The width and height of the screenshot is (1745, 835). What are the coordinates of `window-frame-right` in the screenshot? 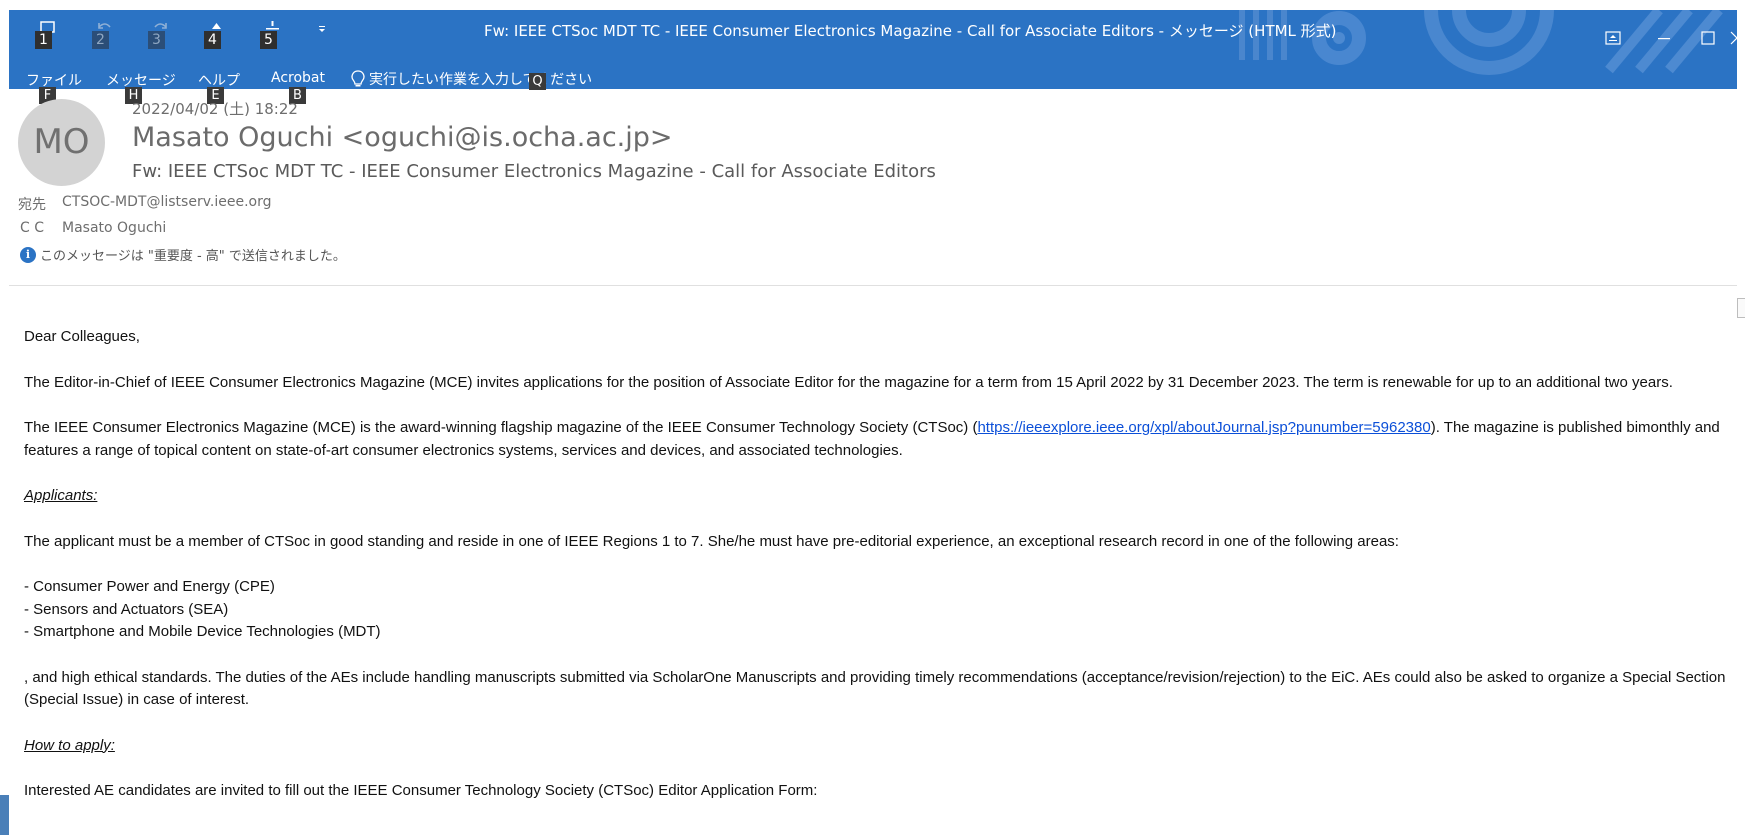 It's located at (1741, 417).